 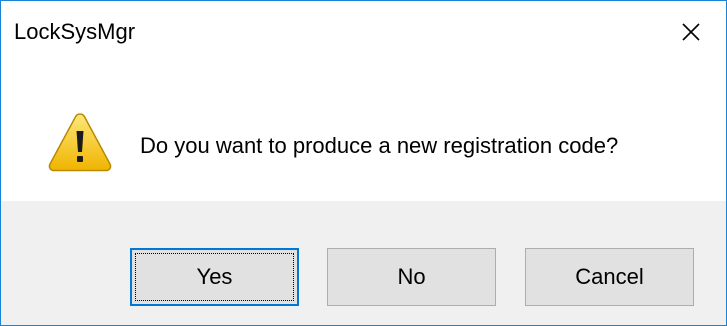 I want to click on close-icon, so click(x=691, y=32).